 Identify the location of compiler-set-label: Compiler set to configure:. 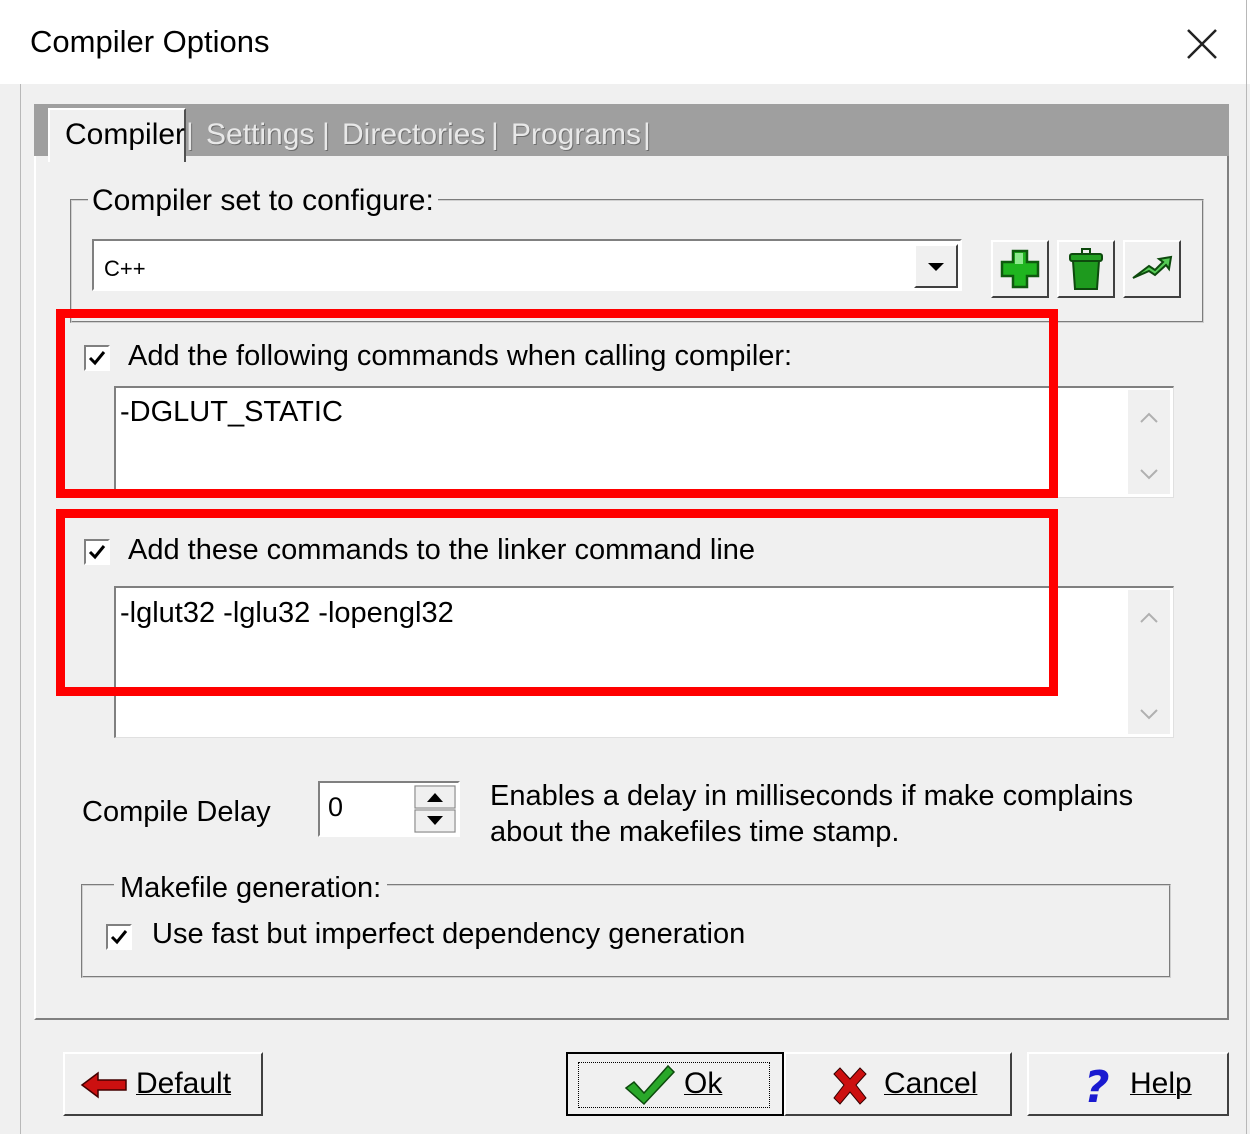
(263, 201).